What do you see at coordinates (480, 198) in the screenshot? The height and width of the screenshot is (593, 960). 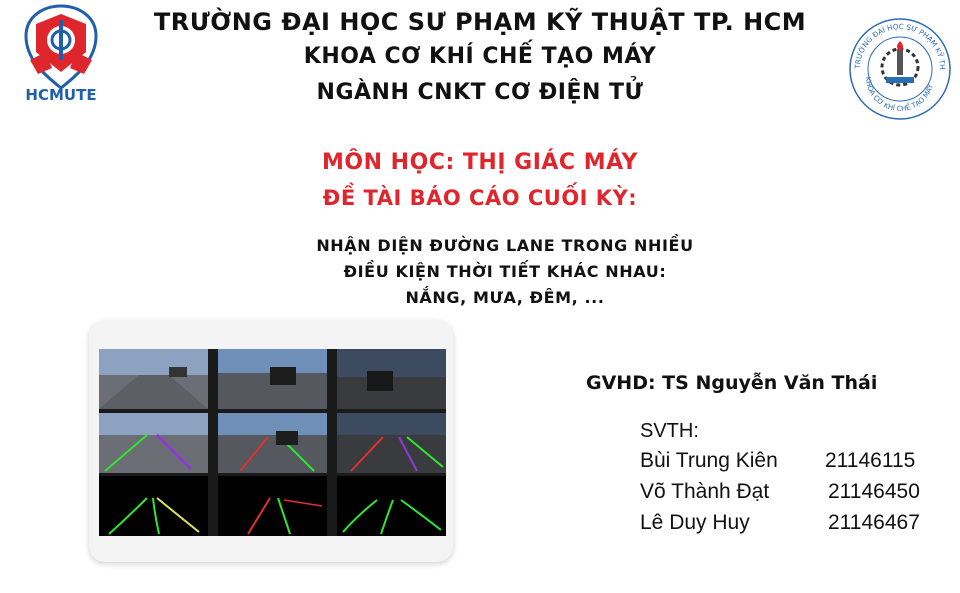 I see `report-title: ĐỀ TÀI BÁO CÁO CUỐI KỲ:` at bounding box center [480, 198].